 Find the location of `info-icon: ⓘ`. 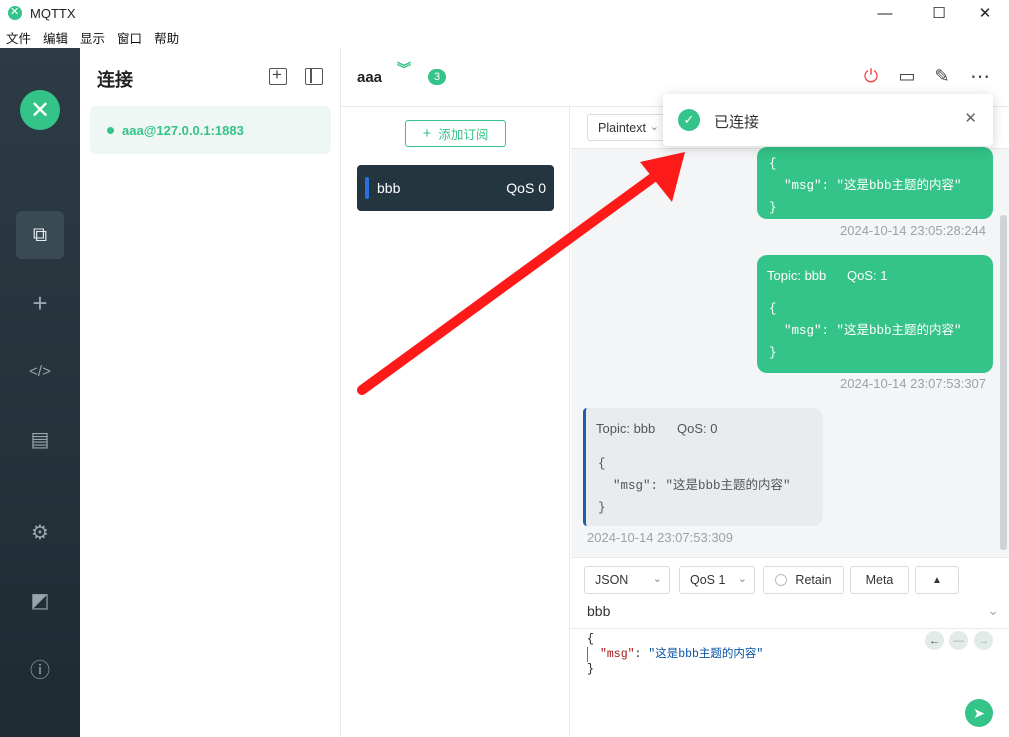

info-icon: ⓘ is located at coordinates (40, 668).